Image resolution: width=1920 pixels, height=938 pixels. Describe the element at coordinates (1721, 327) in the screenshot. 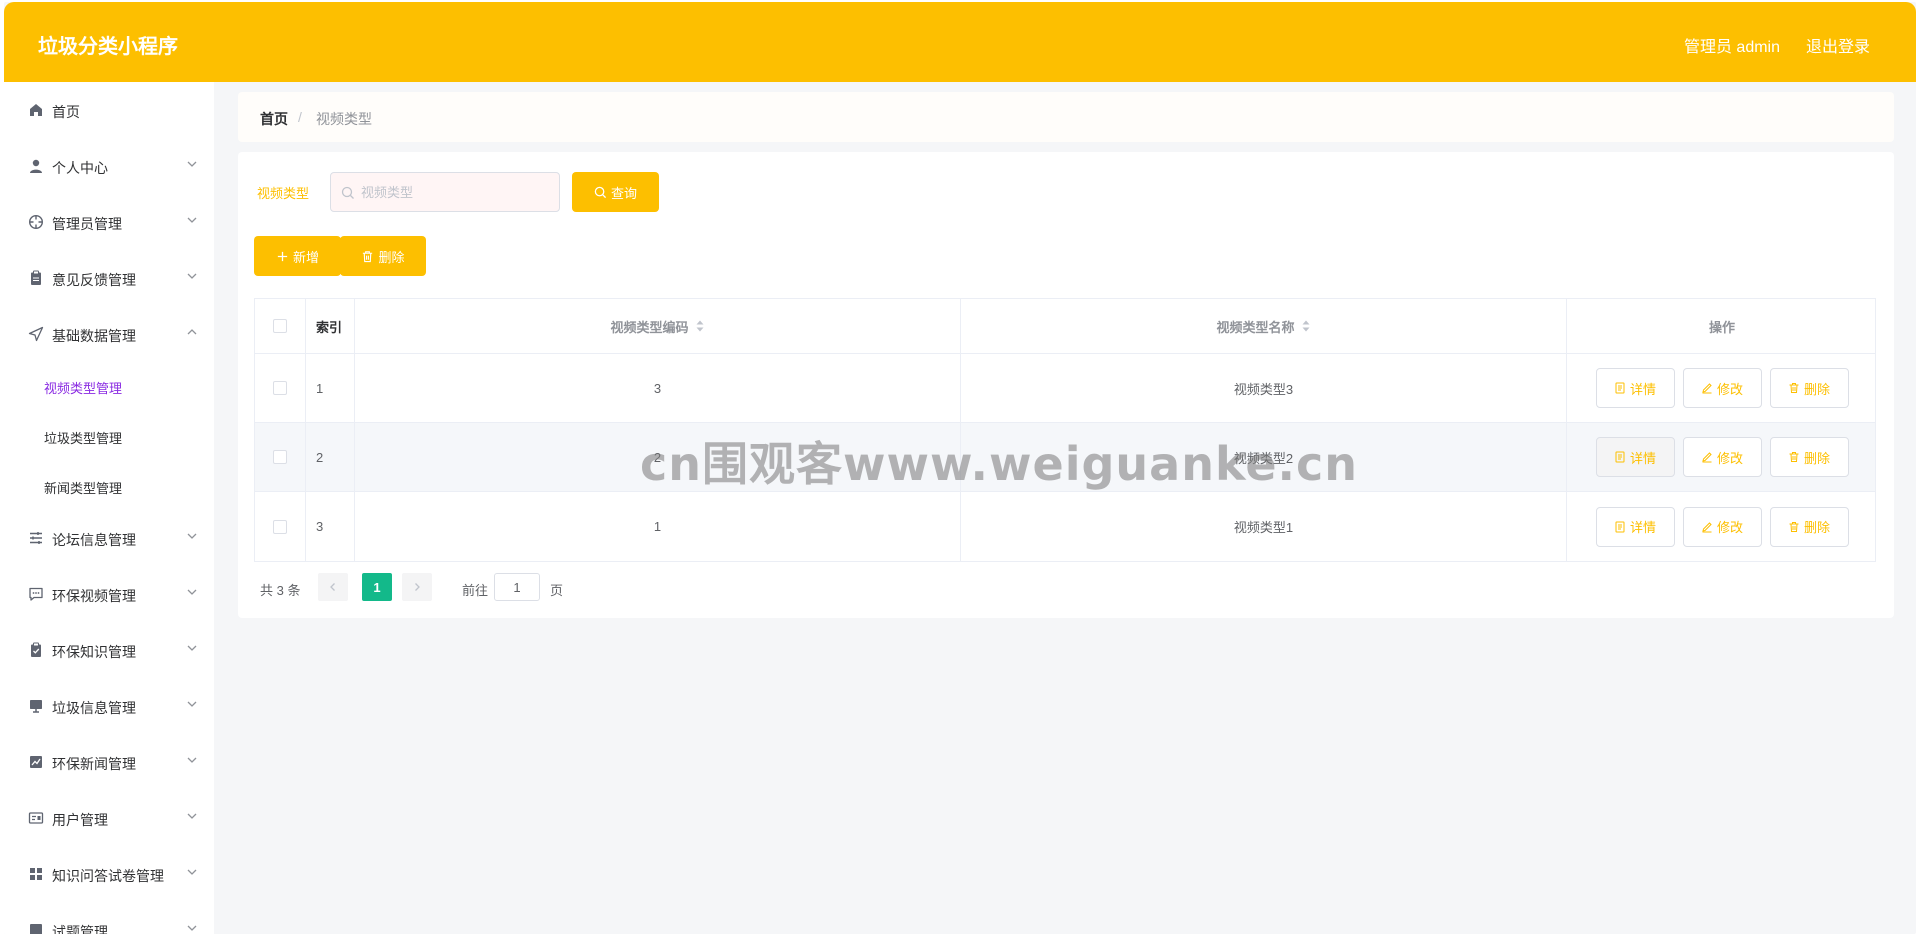

I see `header-ops-label: 操作` at that location.